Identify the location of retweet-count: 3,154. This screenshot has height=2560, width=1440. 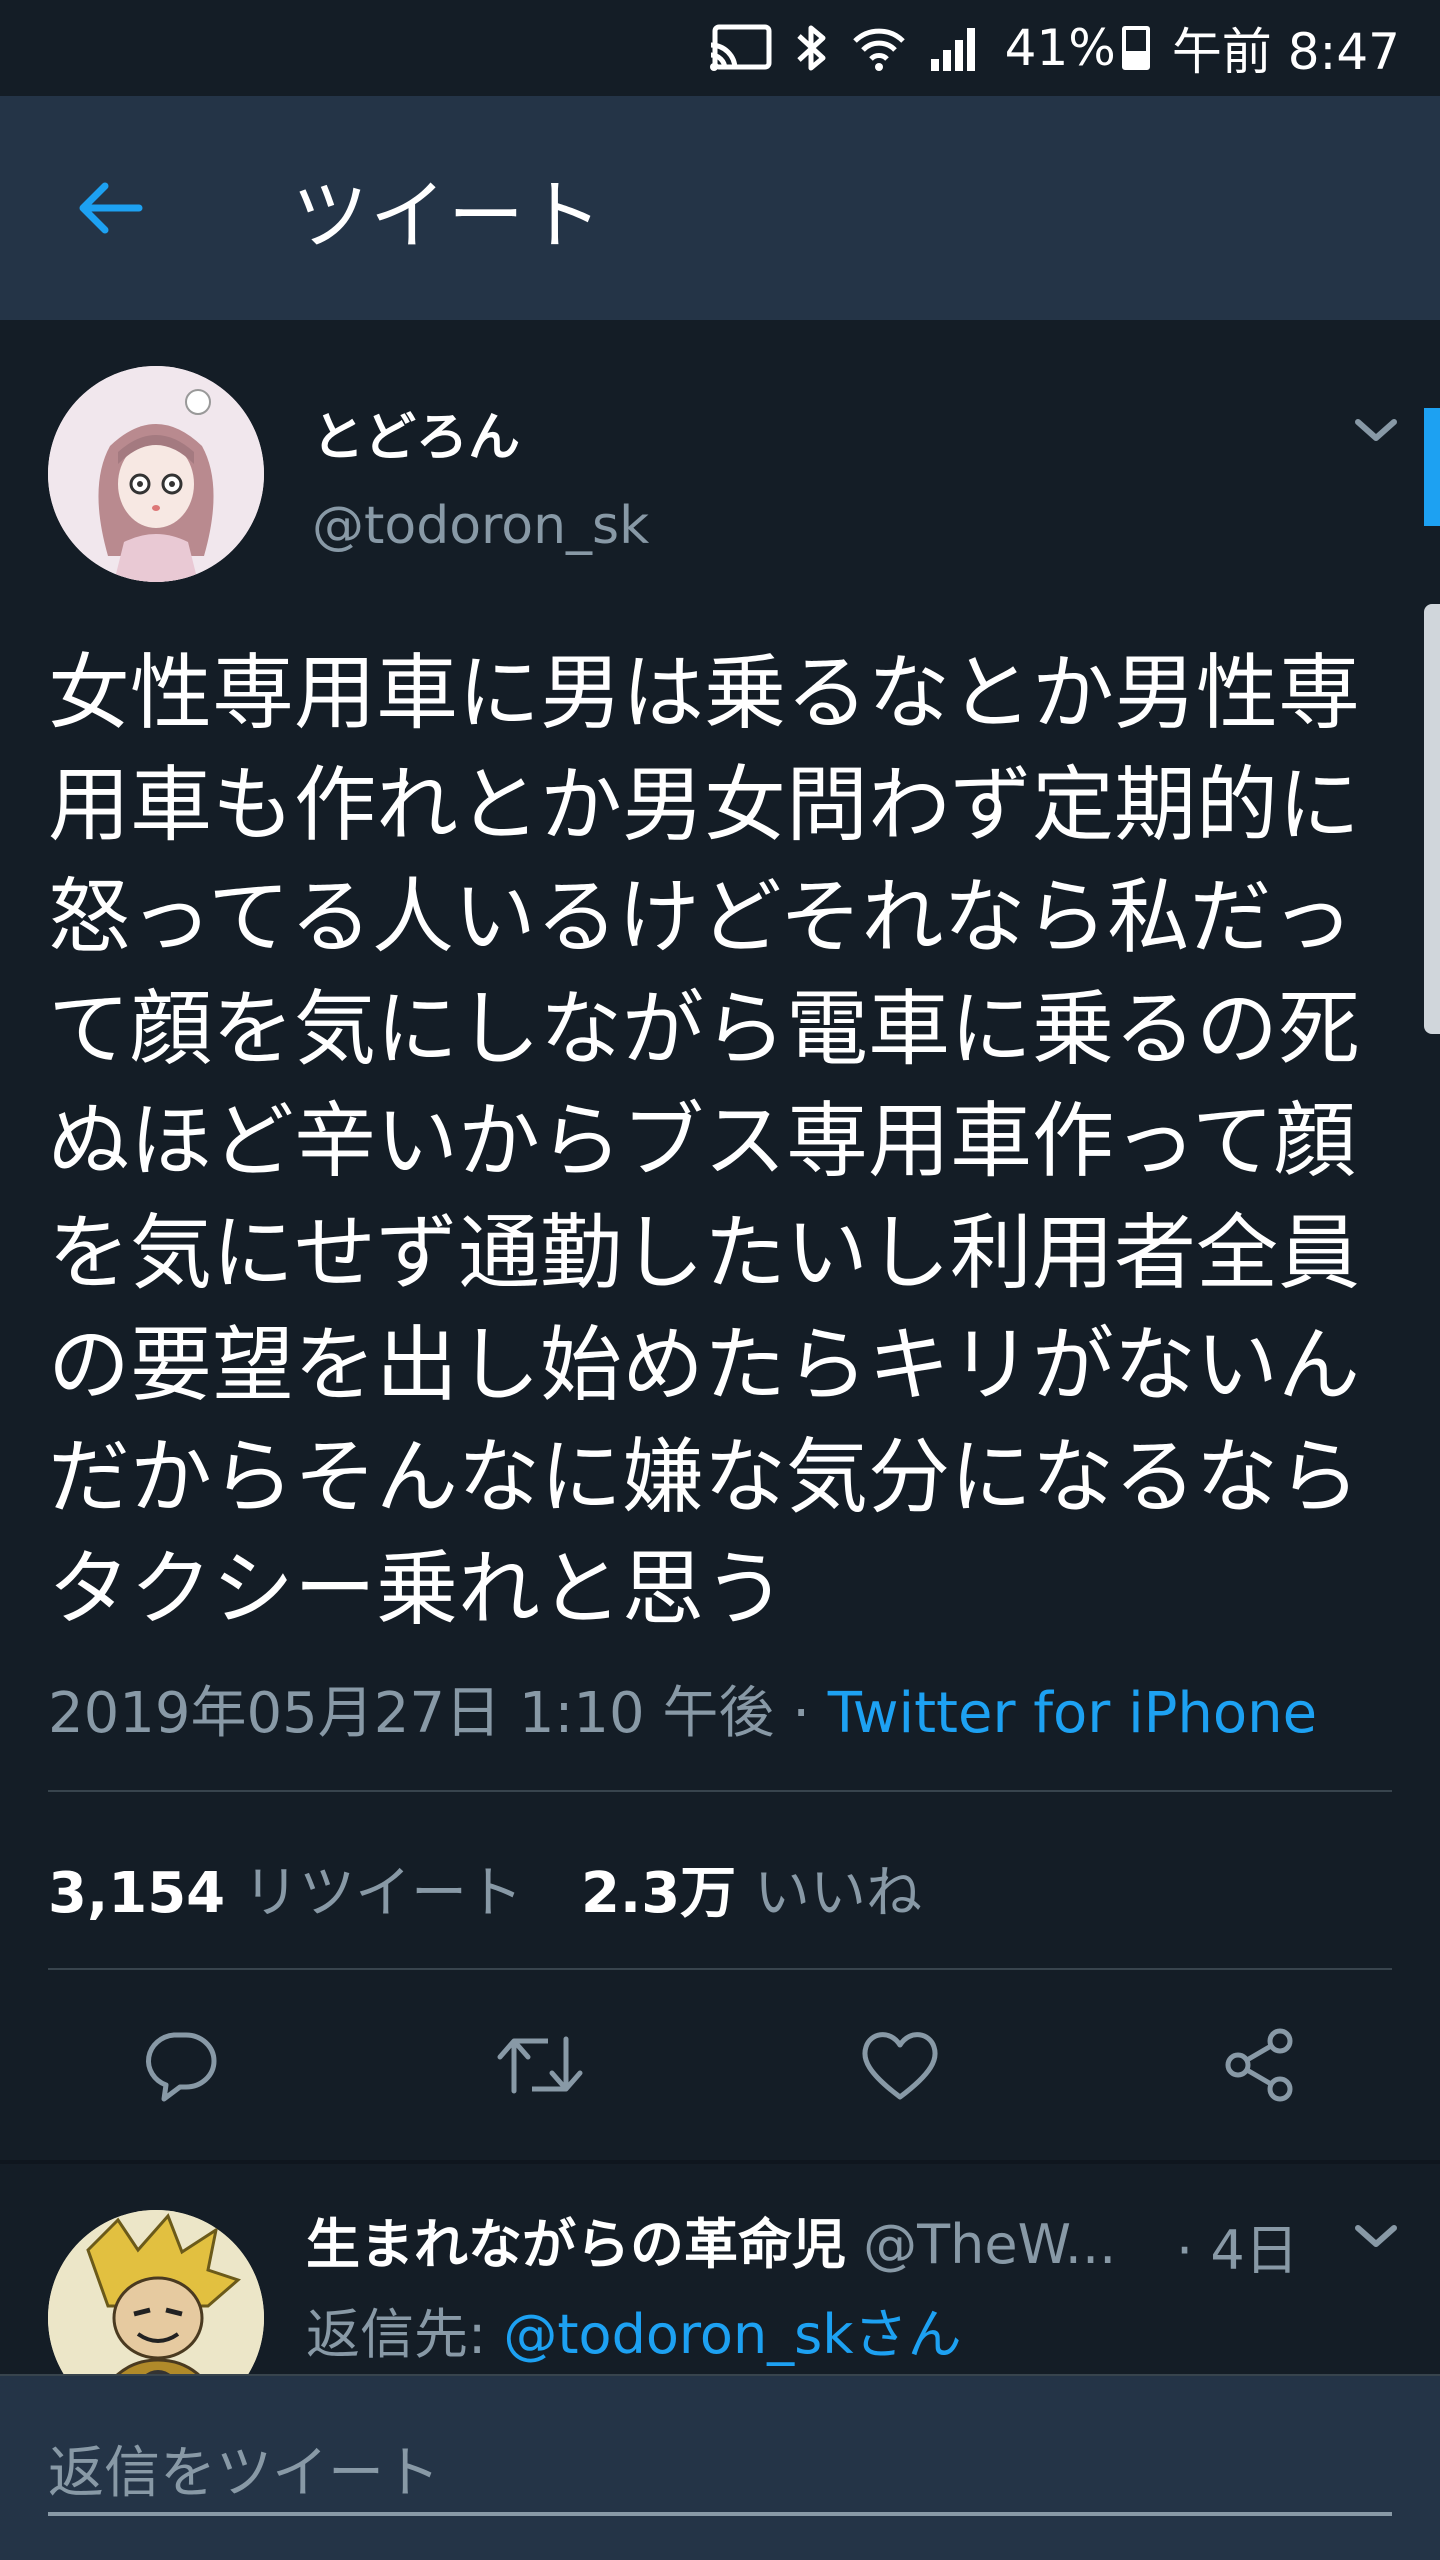
(137, 1893).